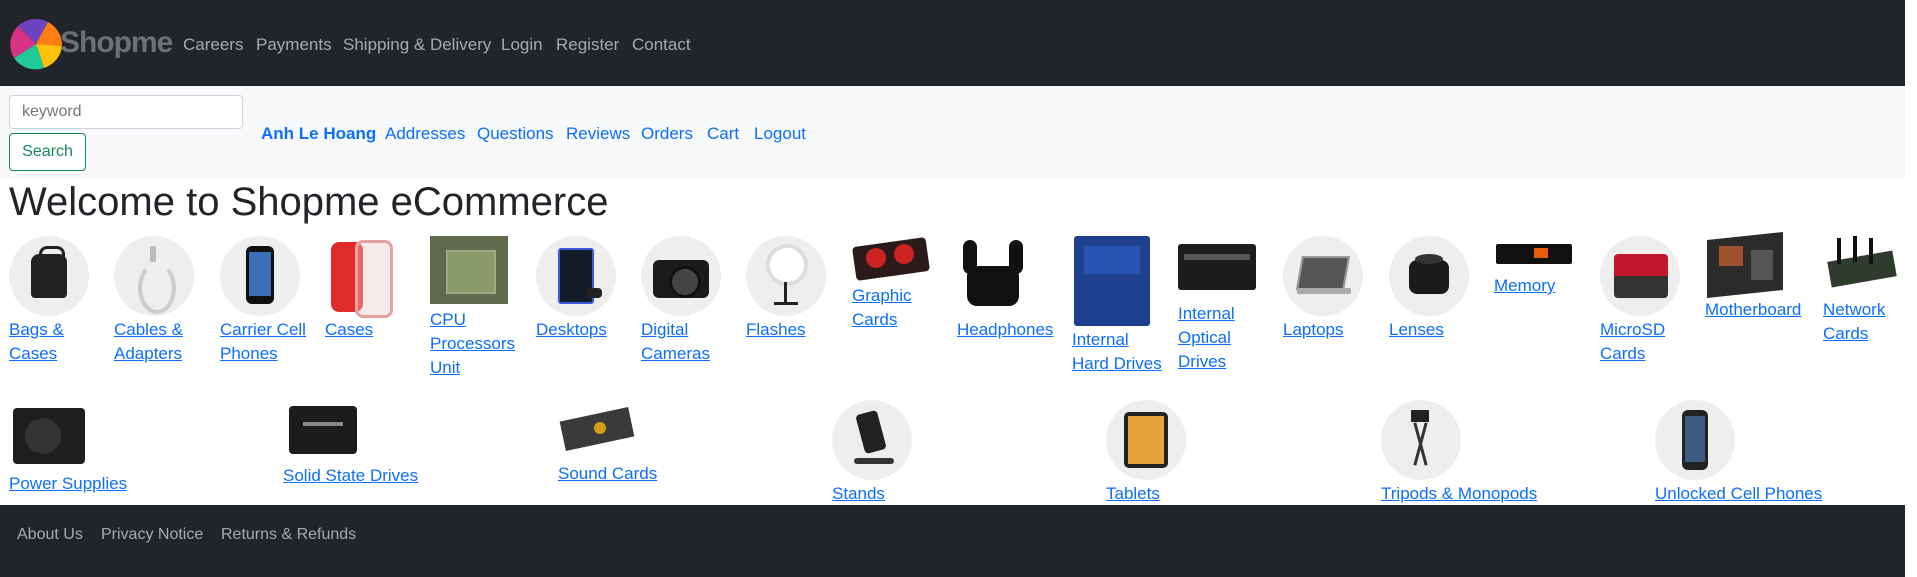  I want to click on page-title: Welcome to Shopme eCommerce, so click(309, 202).